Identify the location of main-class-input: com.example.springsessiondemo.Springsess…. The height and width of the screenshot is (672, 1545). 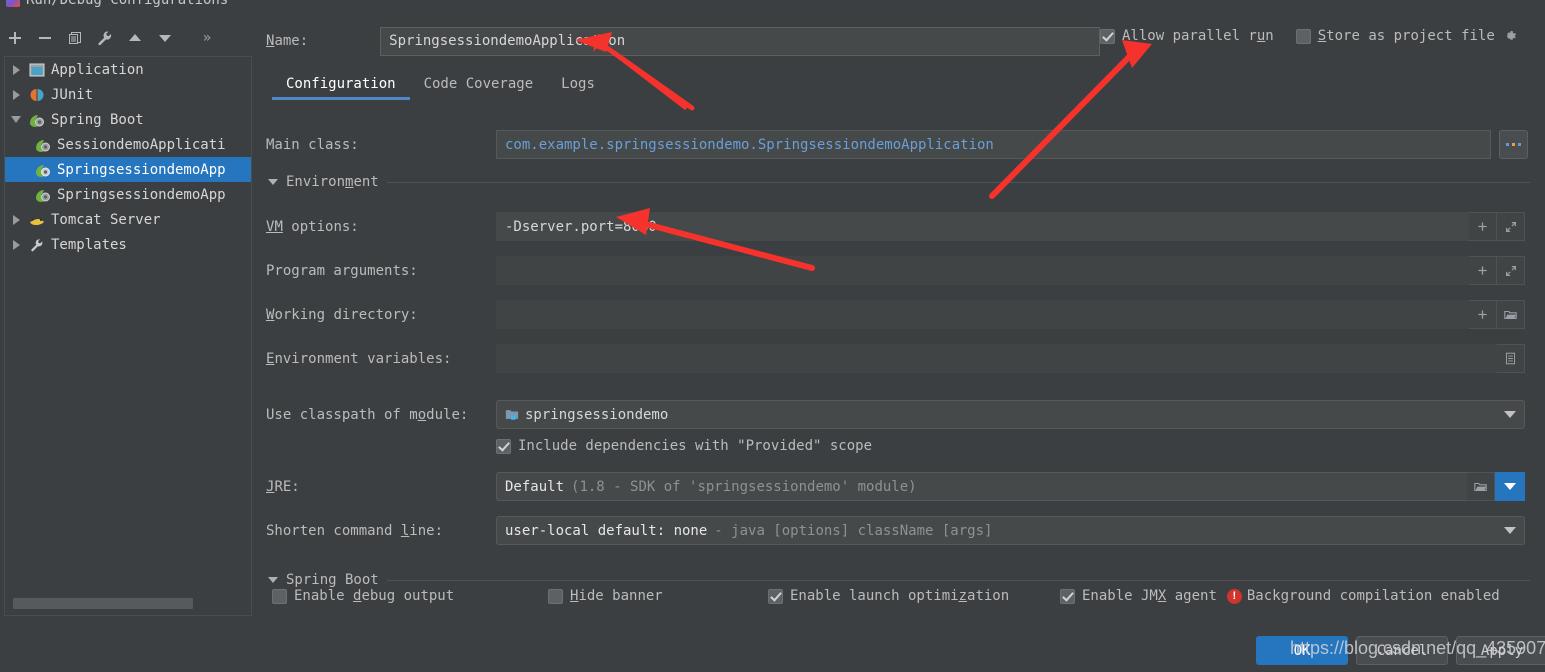
(993, 144).